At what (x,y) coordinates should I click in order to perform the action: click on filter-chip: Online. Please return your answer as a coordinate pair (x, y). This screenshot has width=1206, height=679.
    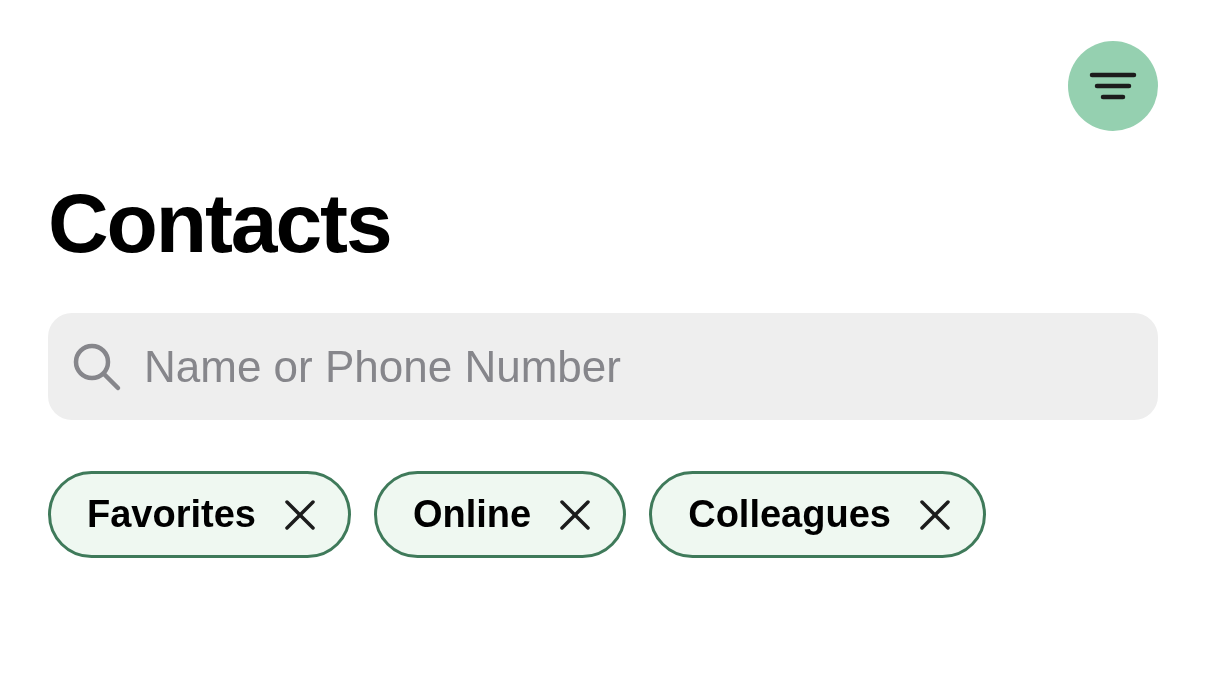
    Looking at the image, I should click on (500, 514).